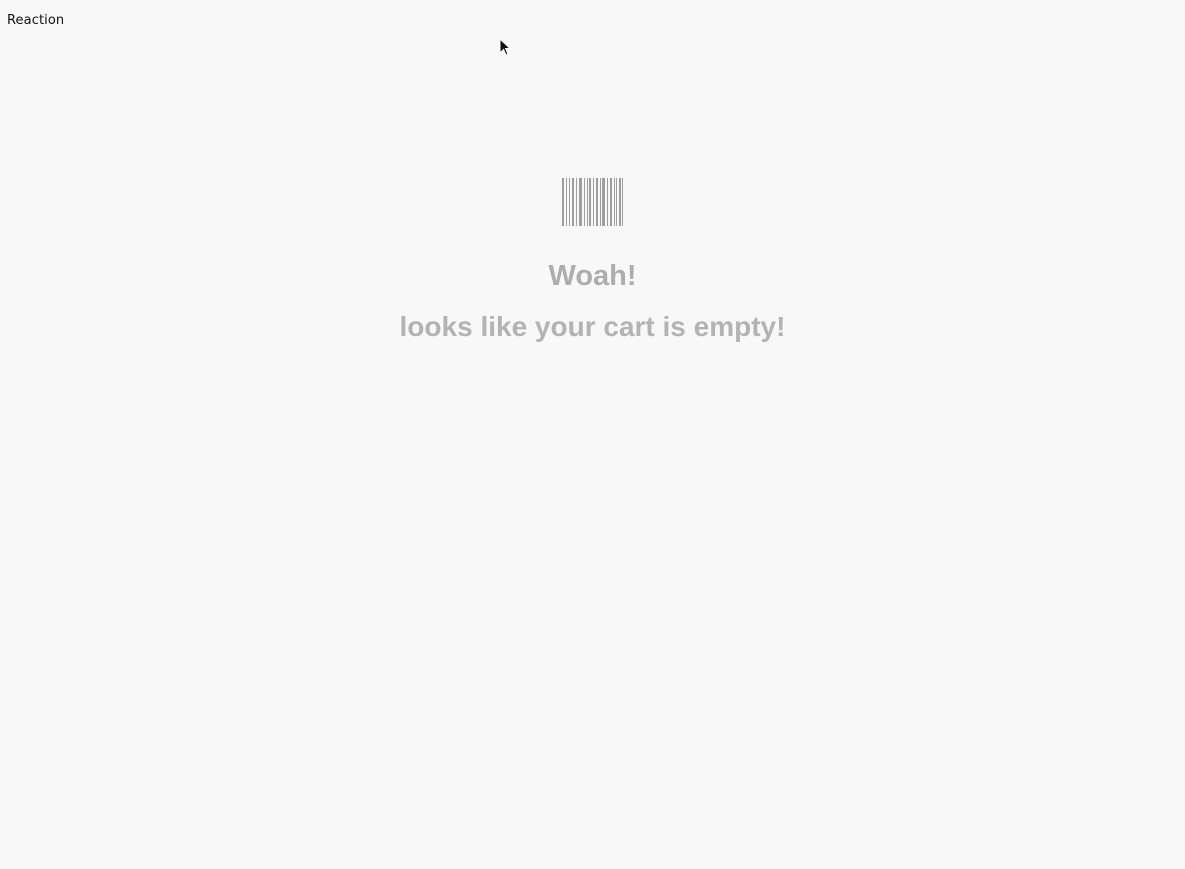 The height and width of the screenshot is (869, 1185). What do you see at coordinates (592, 276) in the screenshot?
I see `empty-cart-title: Woah!` at bounding box center [592, 276].